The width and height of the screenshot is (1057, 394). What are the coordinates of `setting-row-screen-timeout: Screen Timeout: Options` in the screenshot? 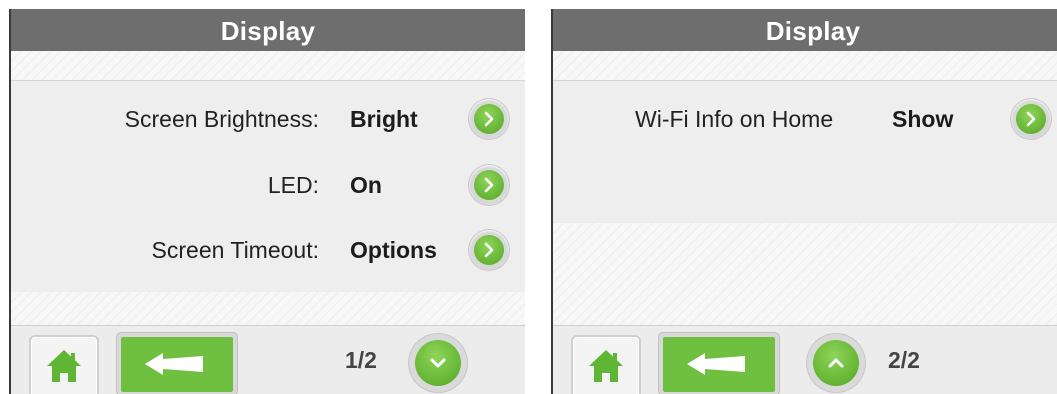 It's located at (268, 250).